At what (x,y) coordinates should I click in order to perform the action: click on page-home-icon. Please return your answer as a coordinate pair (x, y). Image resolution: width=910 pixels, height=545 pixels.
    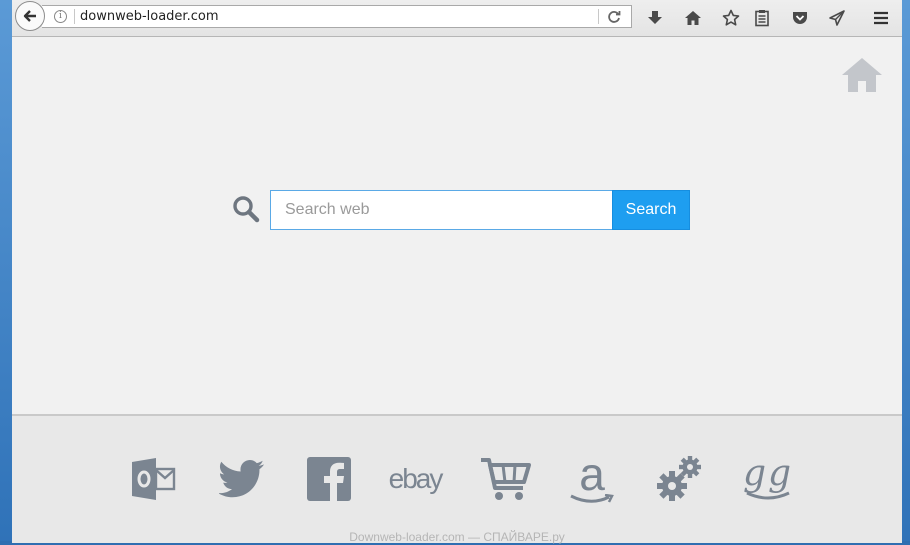
    Looking at the image, I should click on (862, 75).